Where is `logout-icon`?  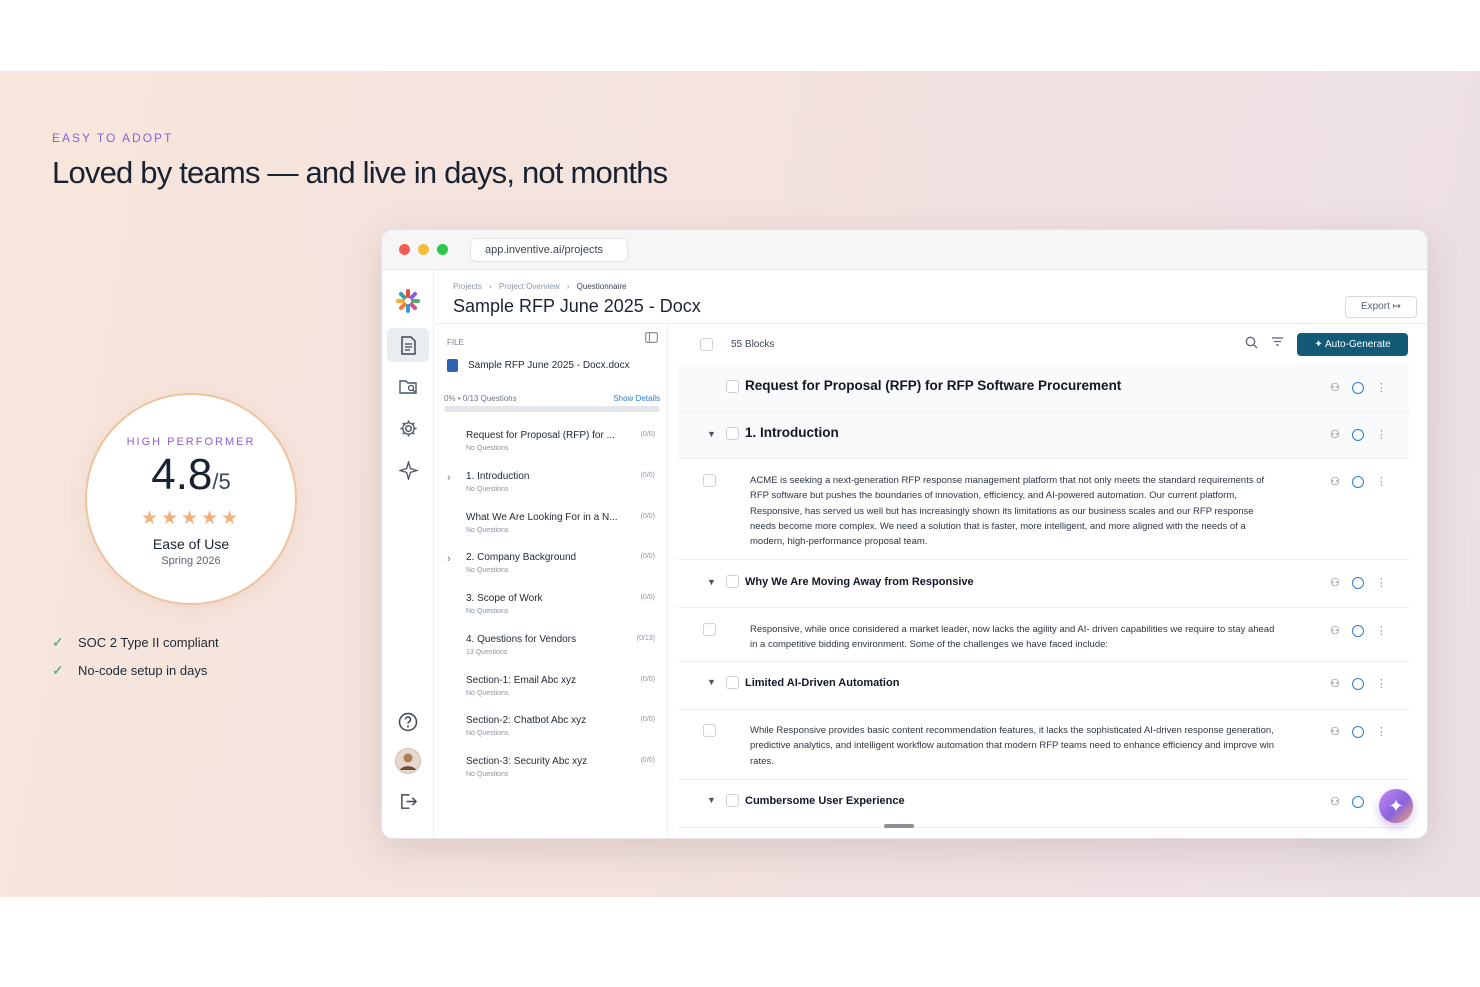
logout-icon is located at coordinates (408, 801).